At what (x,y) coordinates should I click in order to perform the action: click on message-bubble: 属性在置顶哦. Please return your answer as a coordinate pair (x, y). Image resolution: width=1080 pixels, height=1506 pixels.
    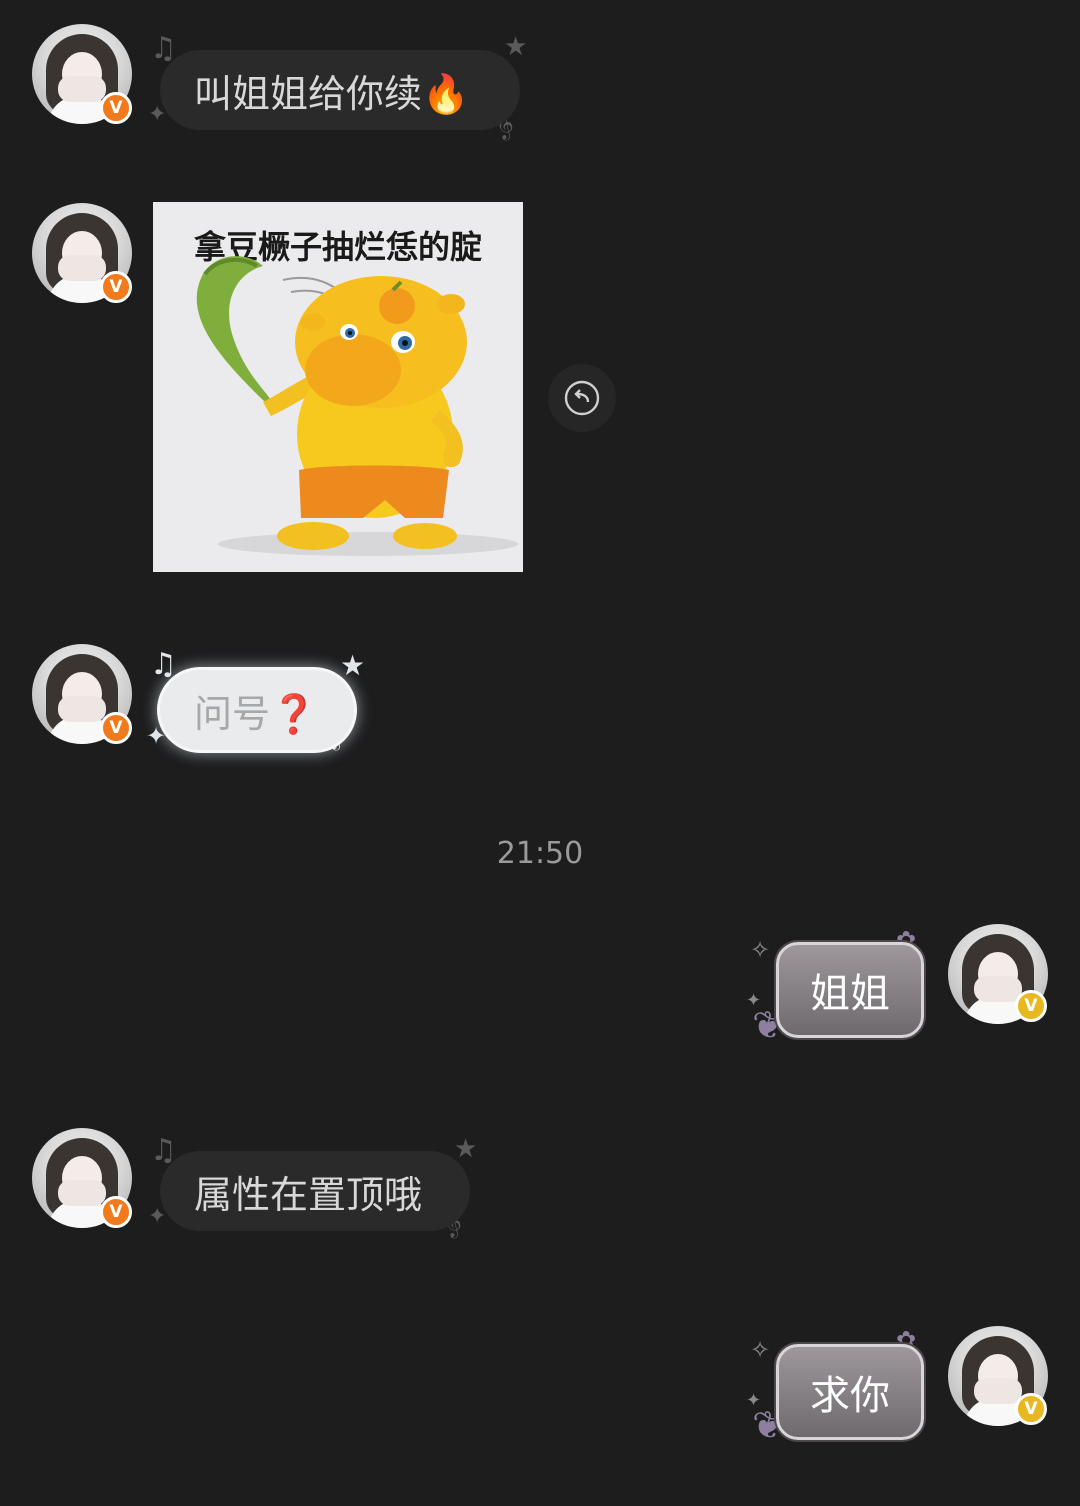
    Looking at the image, I should click on (315, 1191).